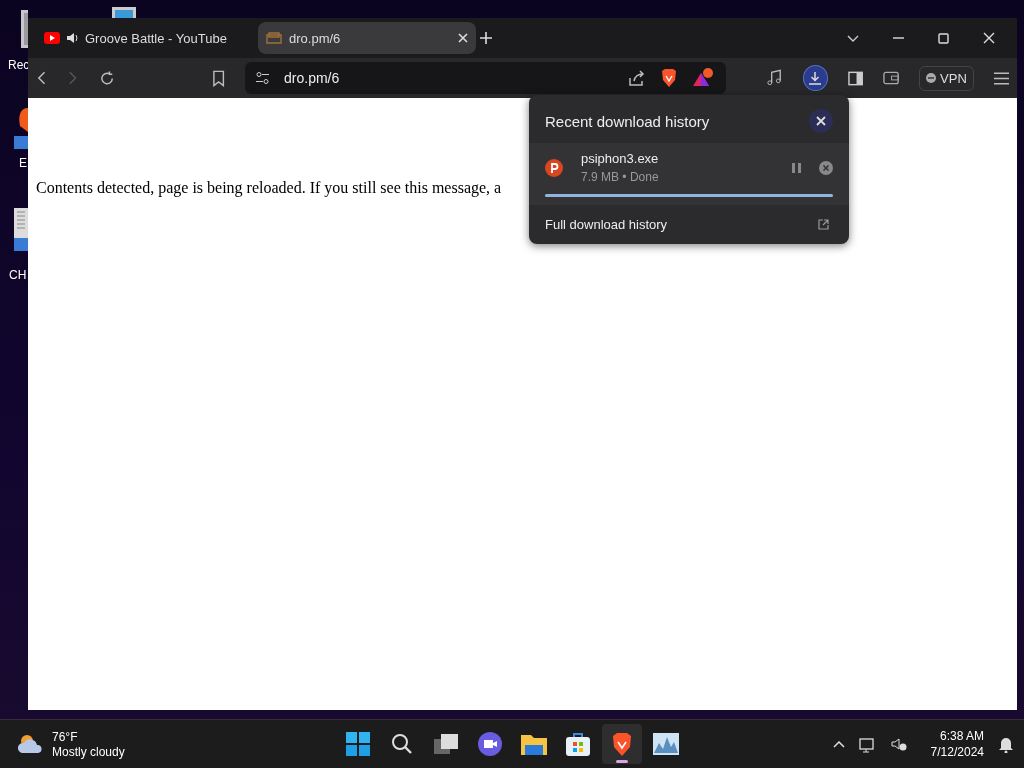 This screenshot has width=1024, height=768. I want to click on speaker-icon, so click(72, 38).